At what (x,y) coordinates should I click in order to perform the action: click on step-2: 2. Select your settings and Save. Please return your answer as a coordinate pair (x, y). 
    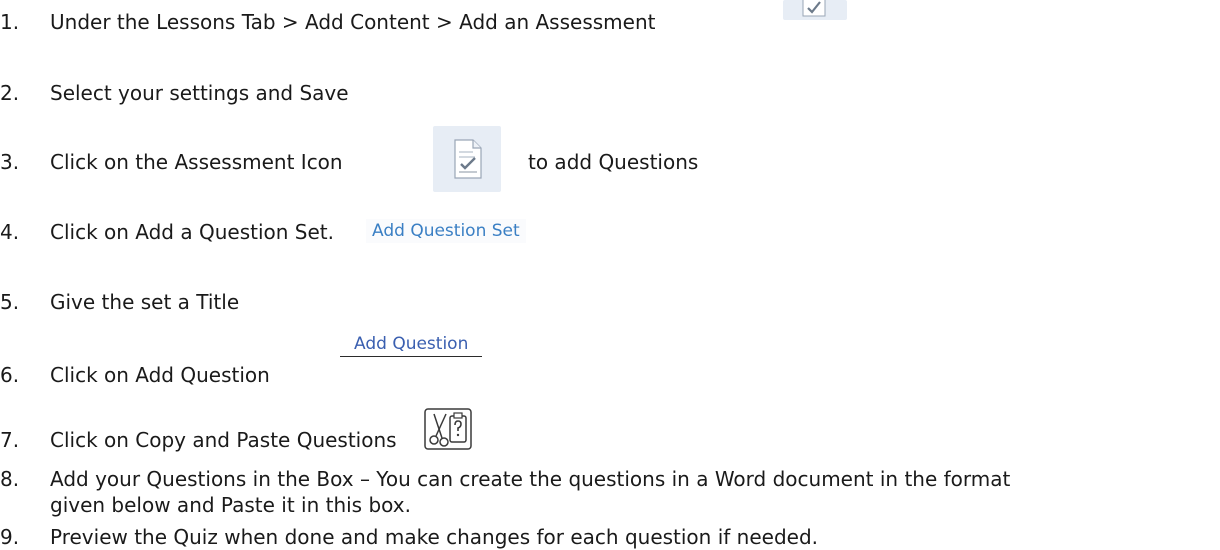
    Looking at the image, I should click on (174, 93).